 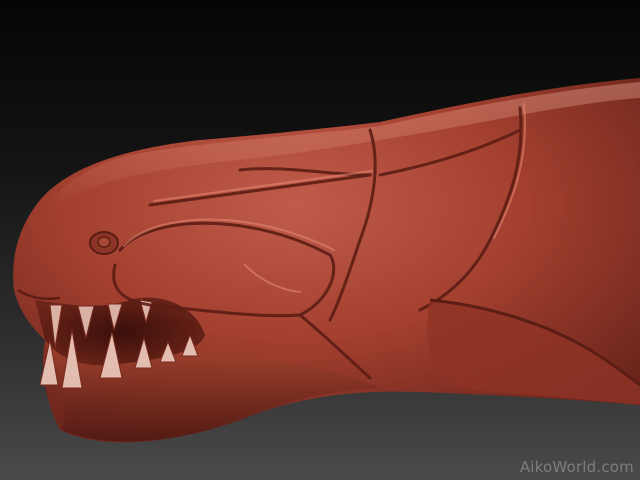 I want to click on eye, so click(x=104, y=243).